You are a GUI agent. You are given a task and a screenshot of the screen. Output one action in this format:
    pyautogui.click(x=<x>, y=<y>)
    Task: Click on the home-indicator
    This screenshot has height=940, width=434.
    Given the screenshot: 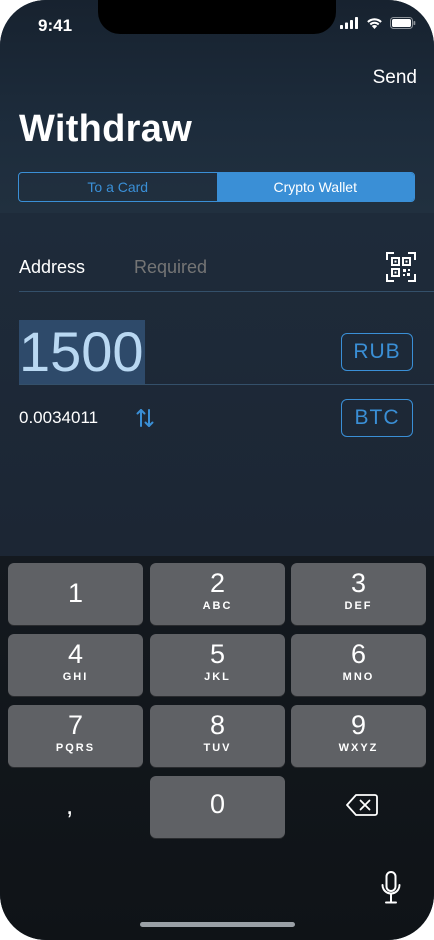 What is the action you would take?
    pyautogui.click(x=217, y=924)
    